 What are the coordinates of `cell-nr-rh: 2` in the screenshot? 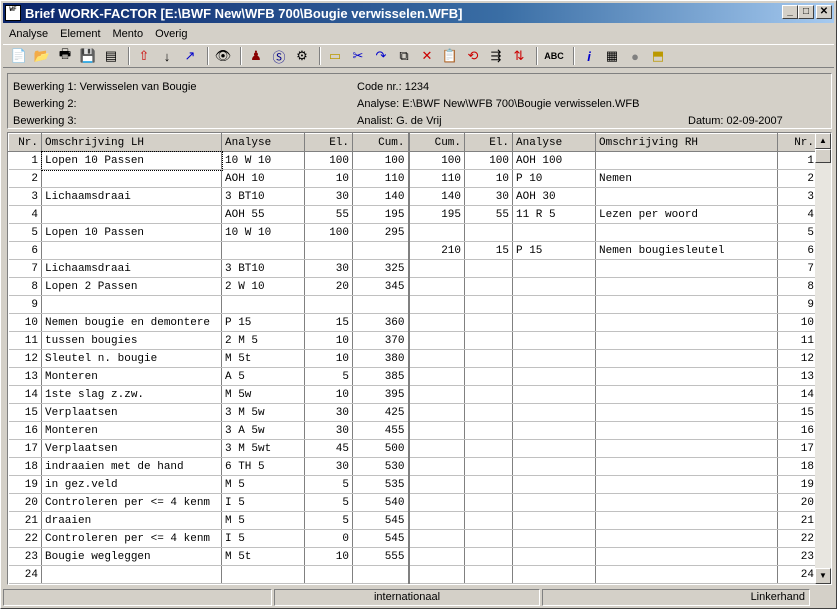 It's located at (797, 178).